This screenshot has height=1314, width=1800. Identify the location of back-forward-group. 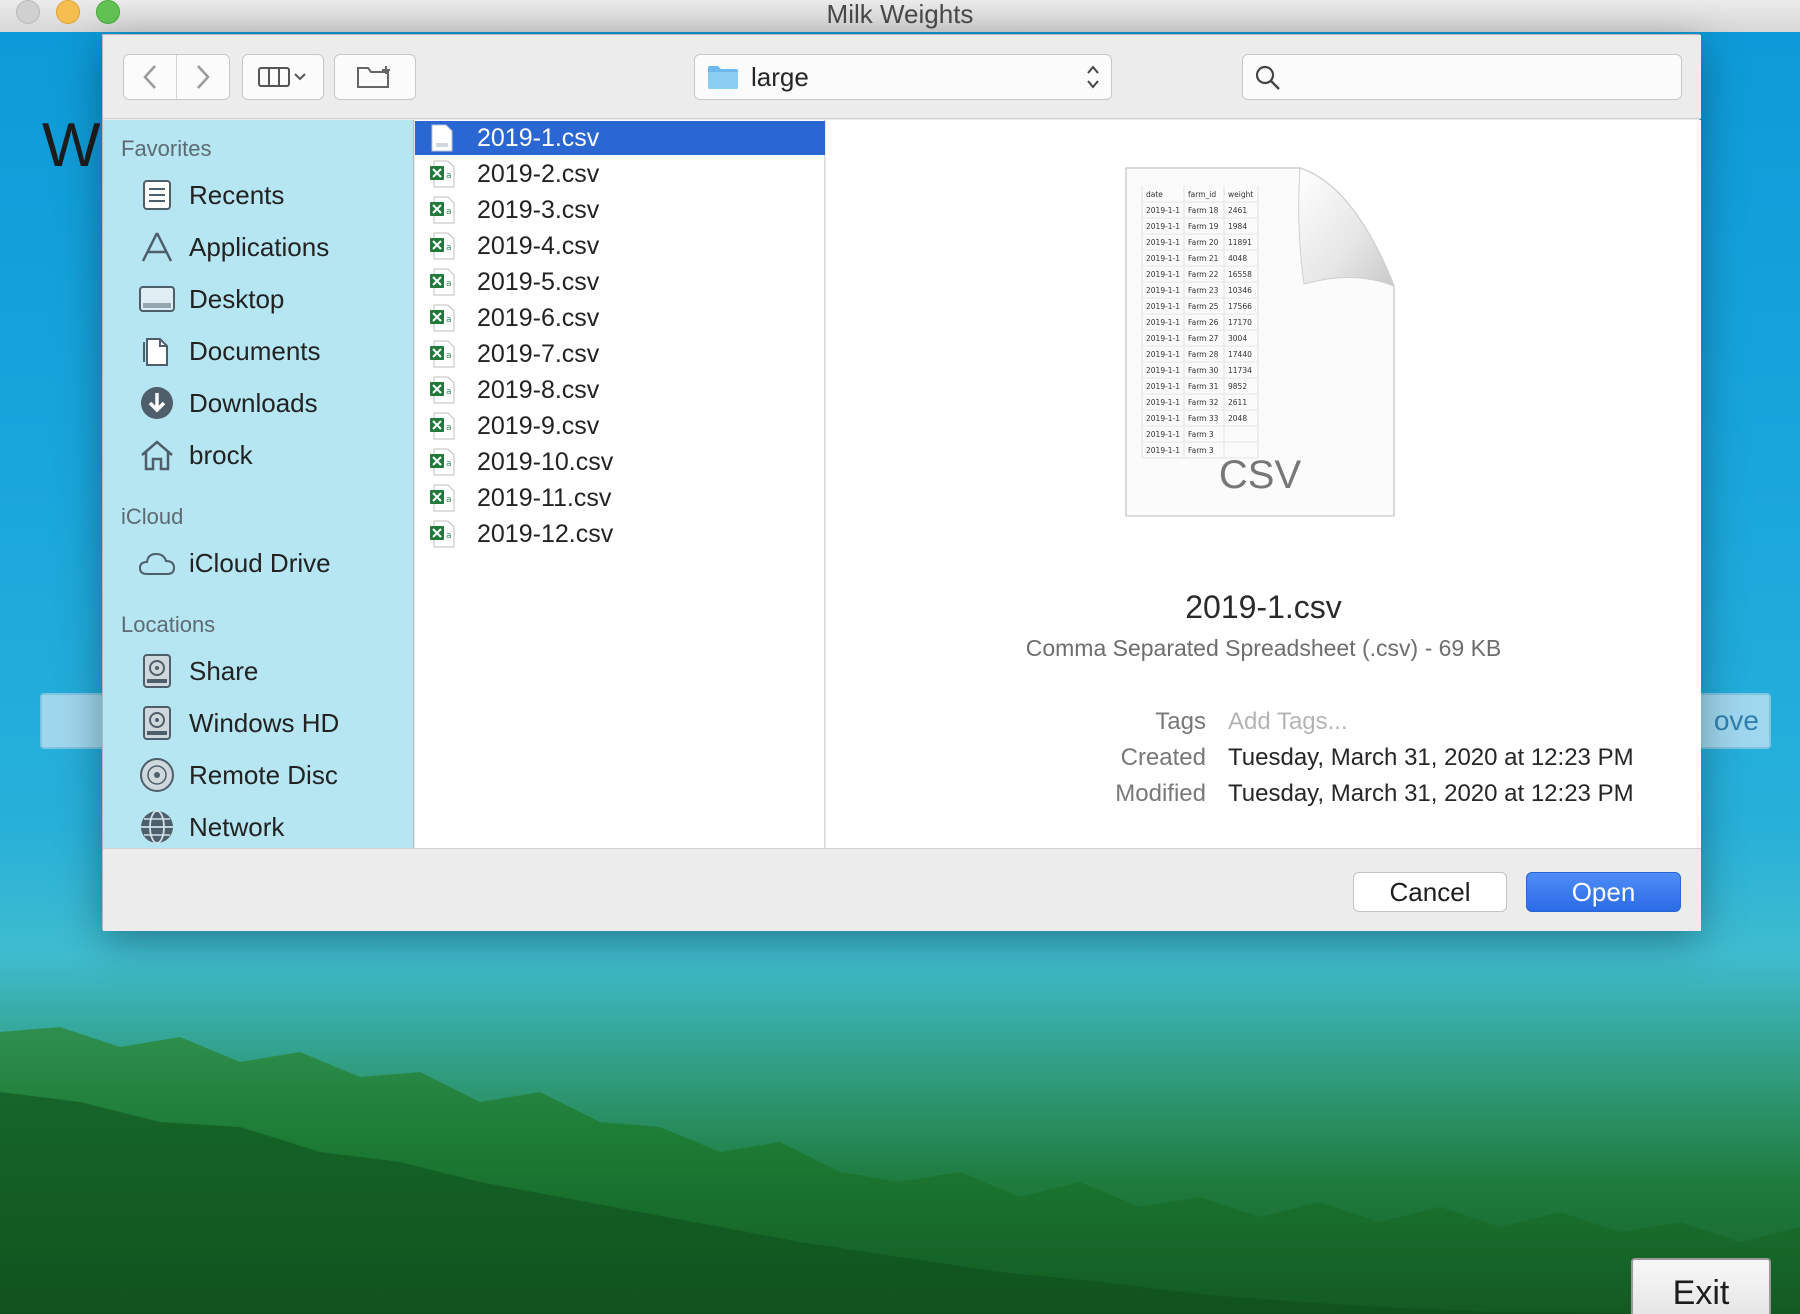
(176, 77).